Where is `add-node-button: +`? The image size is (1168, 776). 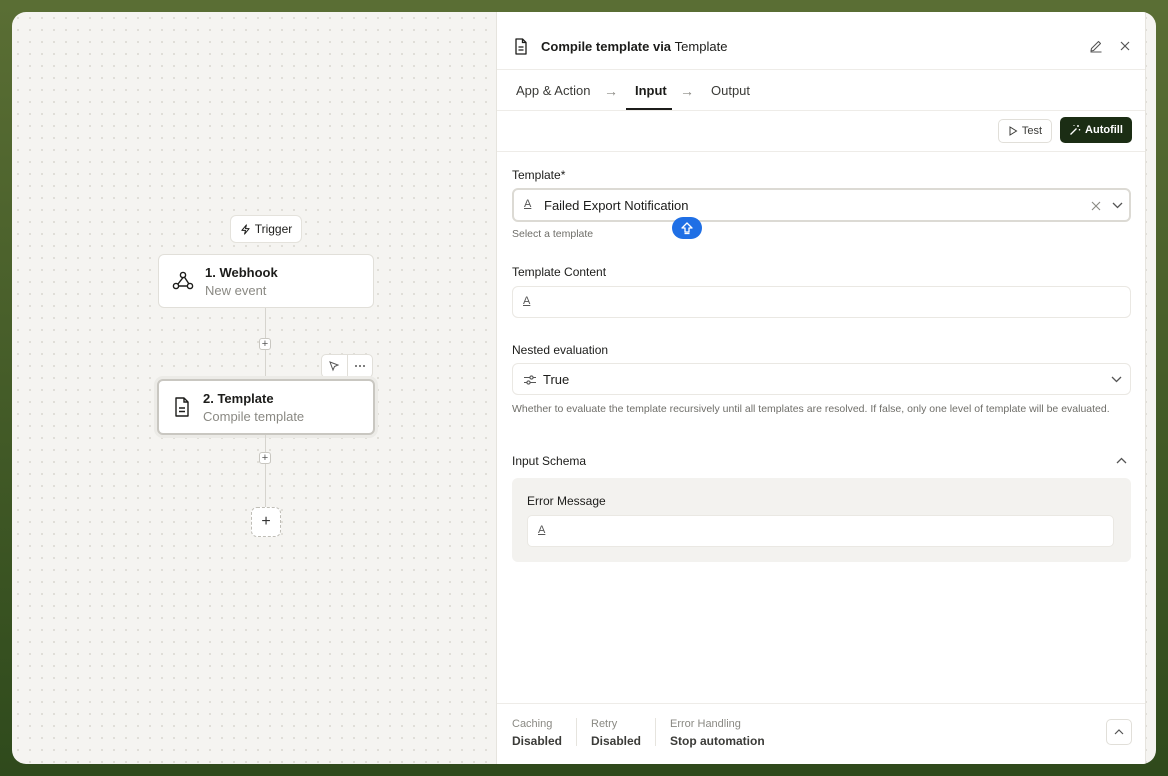
add-node-button: + is located at coordinates (266, 522).